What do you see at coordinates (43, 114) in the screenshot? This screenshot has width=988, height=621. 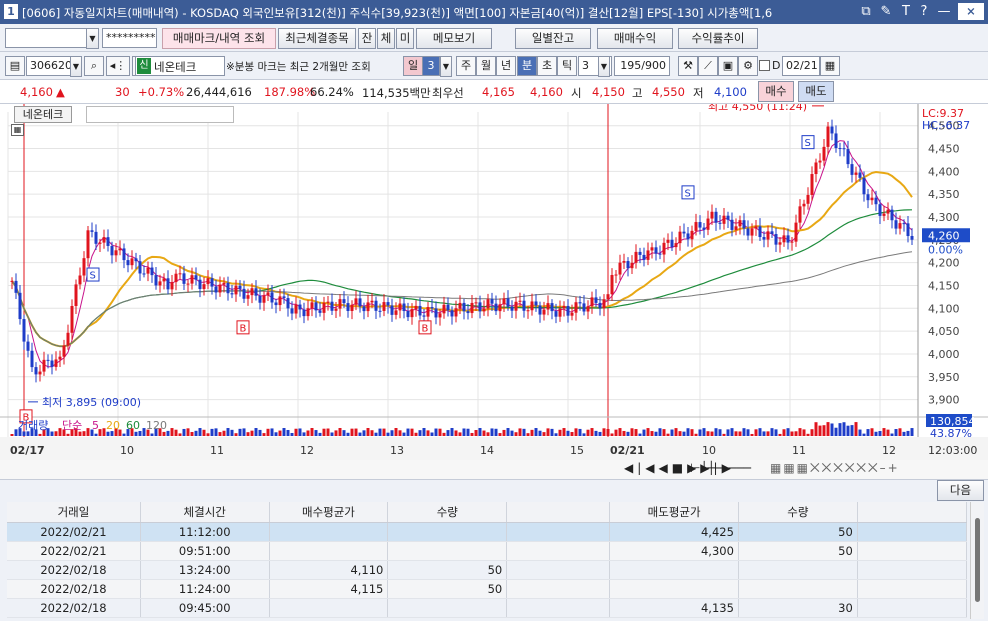 I see `stock-tab: 네온테크` at bounding box center [43, 114].